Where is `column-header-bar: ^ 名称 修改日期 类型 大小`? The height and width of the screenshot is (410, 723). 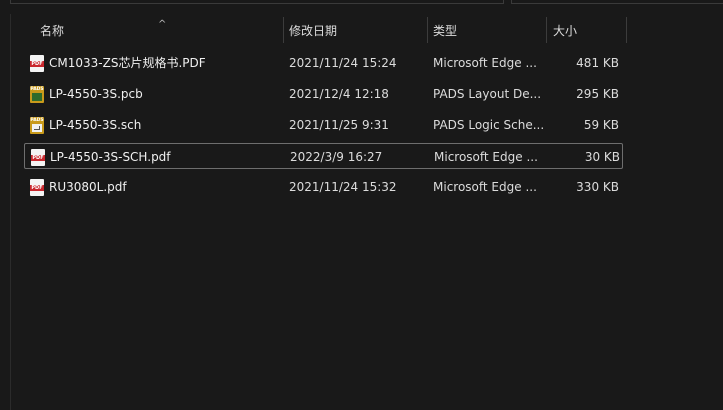
column-header-bar: ^ 名称 修改日期 类型 大小 is located at coordinates (328, 30).